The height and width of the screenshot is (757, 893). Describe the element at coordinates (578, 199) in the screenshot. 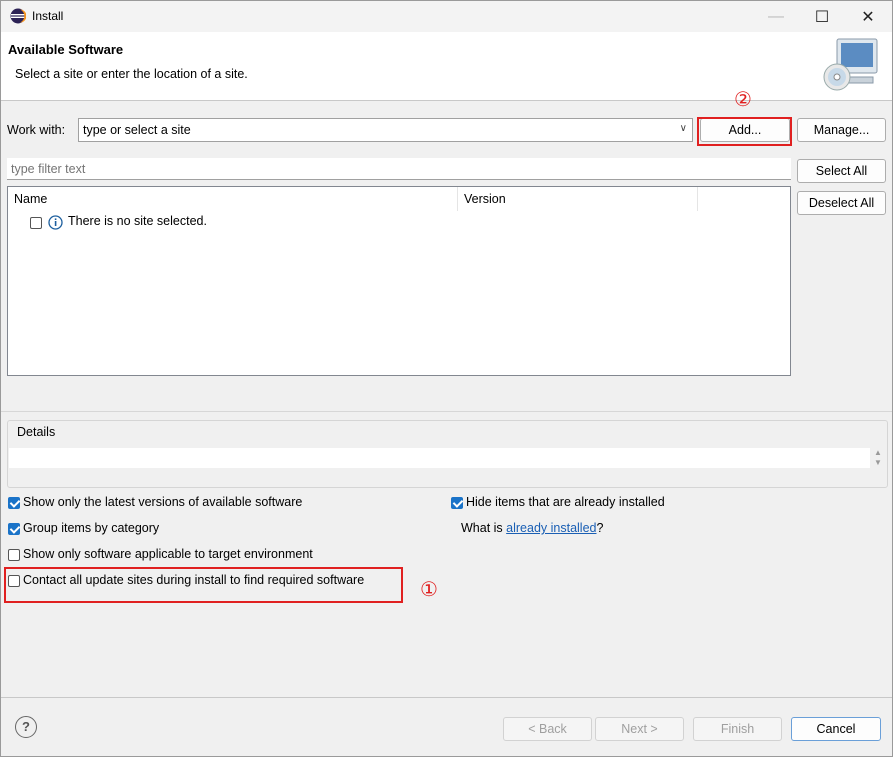

I see `column-header-version: Version` at that location.